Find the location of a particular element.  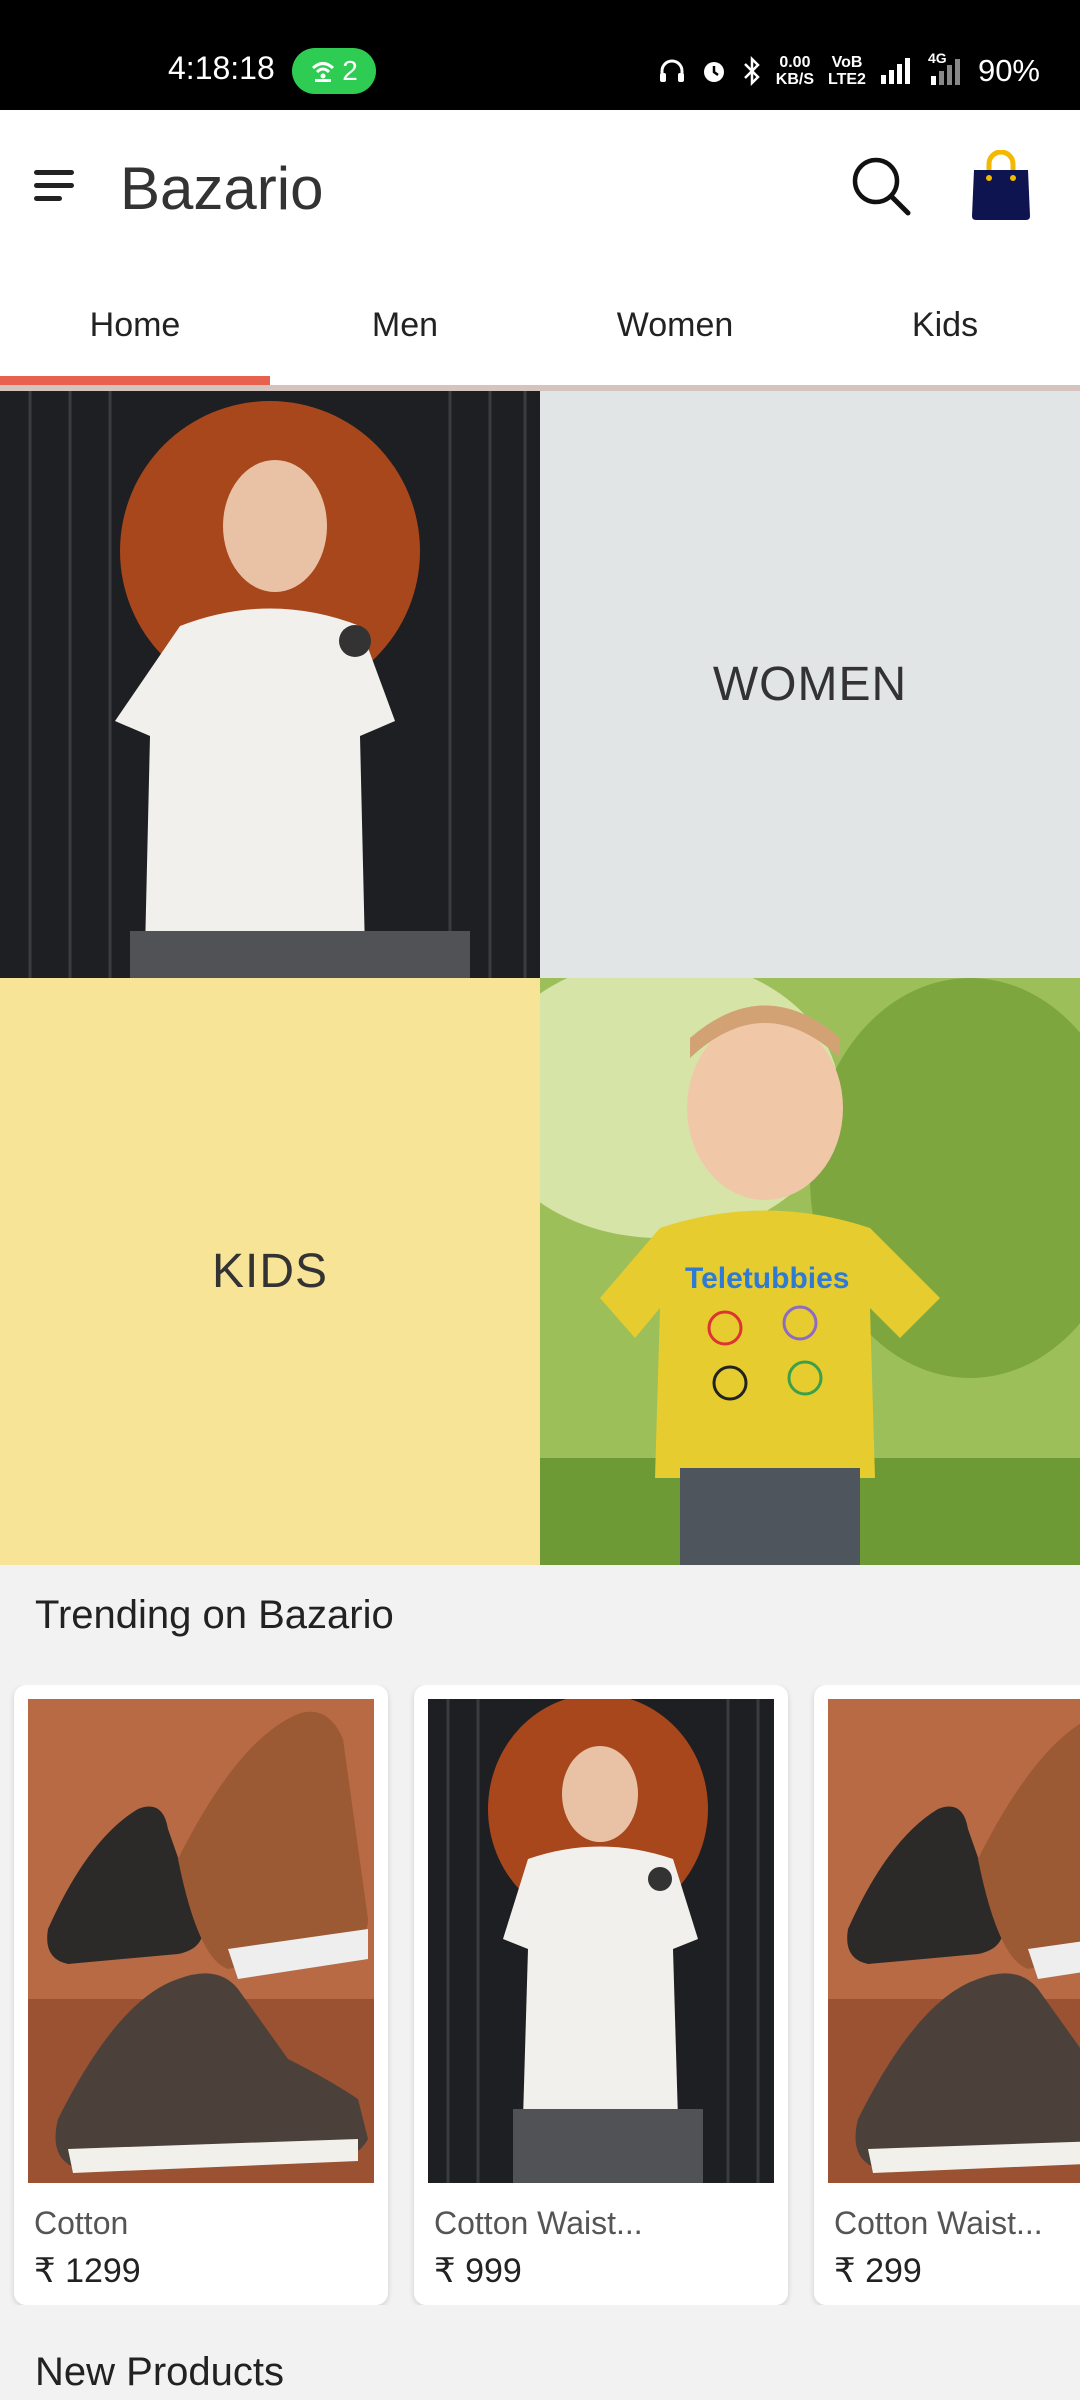

net-speed-value: 0.00 is located at coordinates (795, 62).